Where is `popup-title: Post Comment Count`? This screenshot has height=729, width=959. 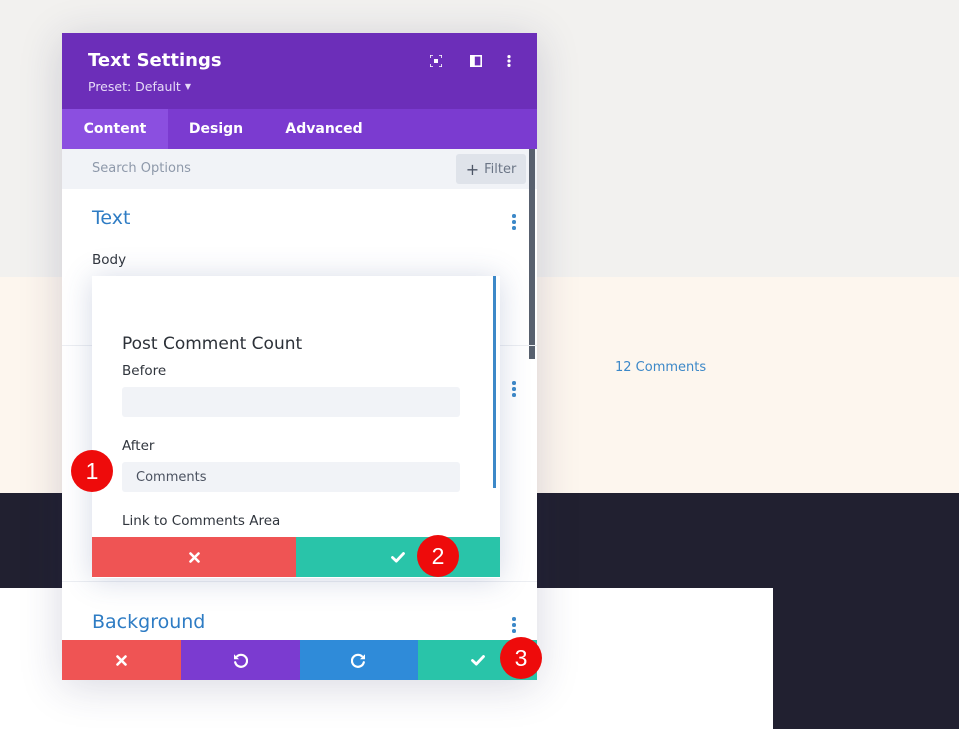 popup-title: Post Comment Count is located at coordinates (212, 344).